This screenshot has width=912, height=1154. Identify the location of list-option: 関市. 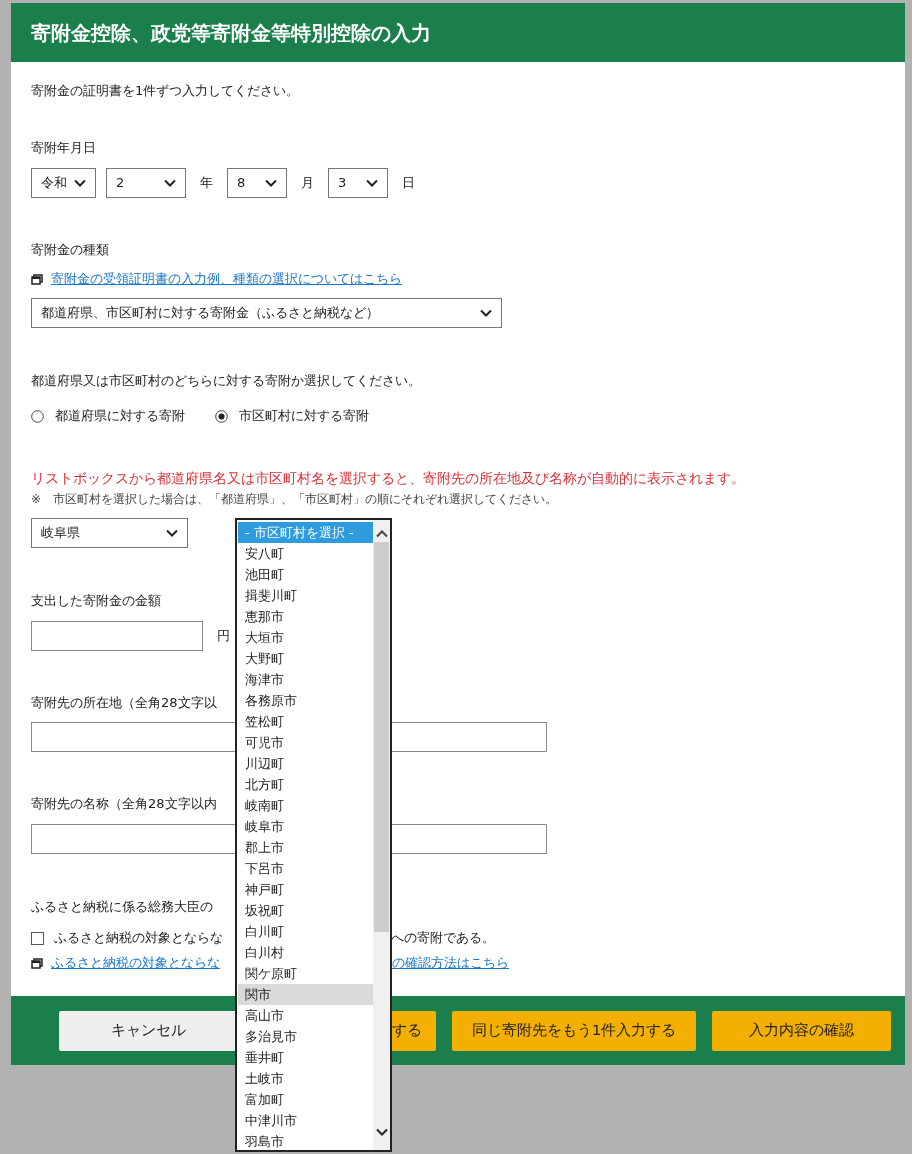
(305, 994).